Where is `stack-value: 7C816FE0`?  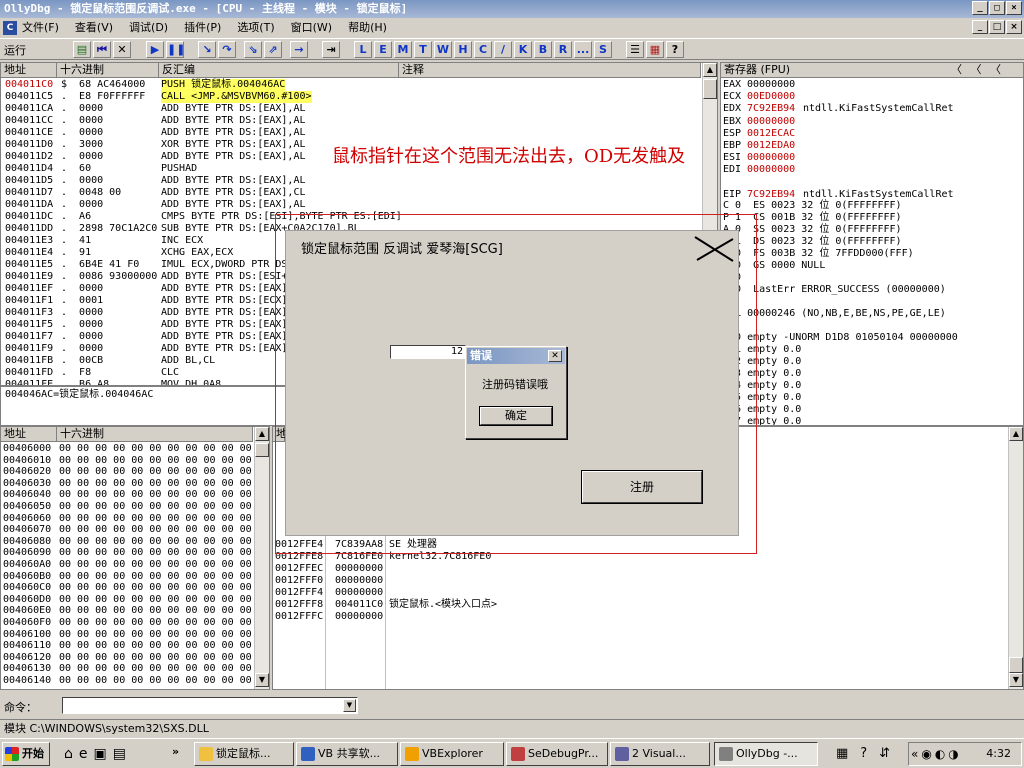
stack-value: 7C816FE0 is located at coordinates (359, 557).